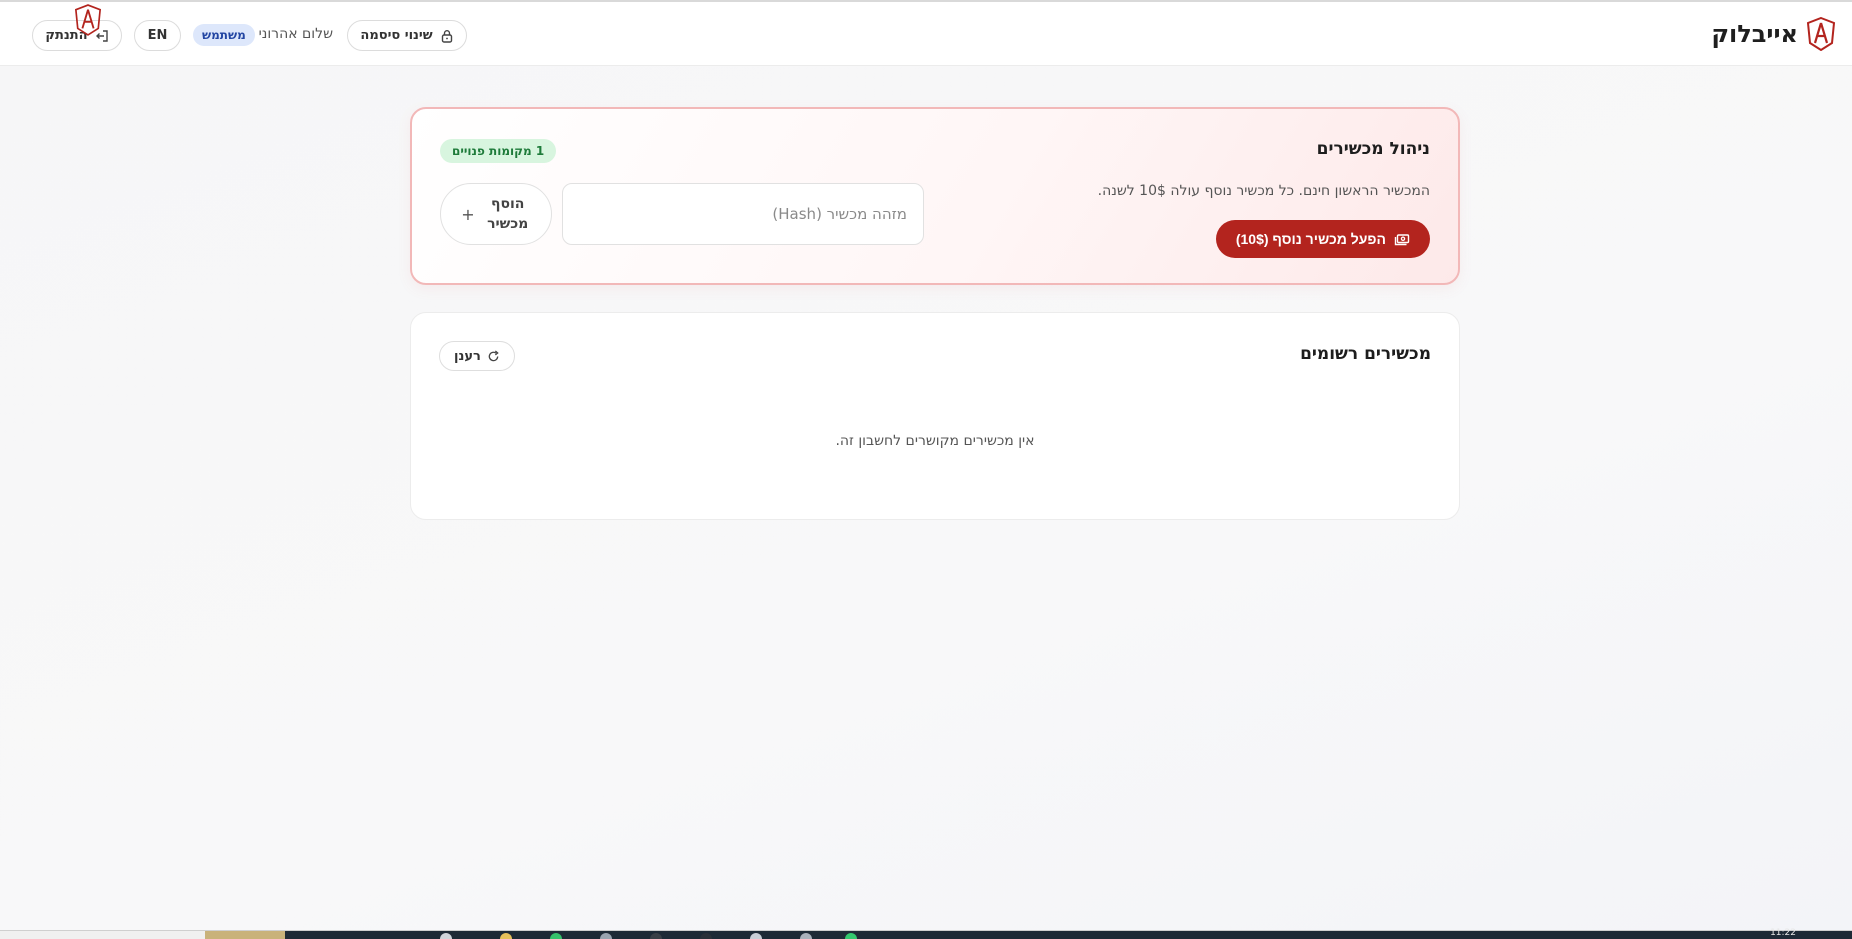  What do you see at coordinates (446, 36) in the screenshot?
I see `lock-icon` at bounding box center [446, 36].